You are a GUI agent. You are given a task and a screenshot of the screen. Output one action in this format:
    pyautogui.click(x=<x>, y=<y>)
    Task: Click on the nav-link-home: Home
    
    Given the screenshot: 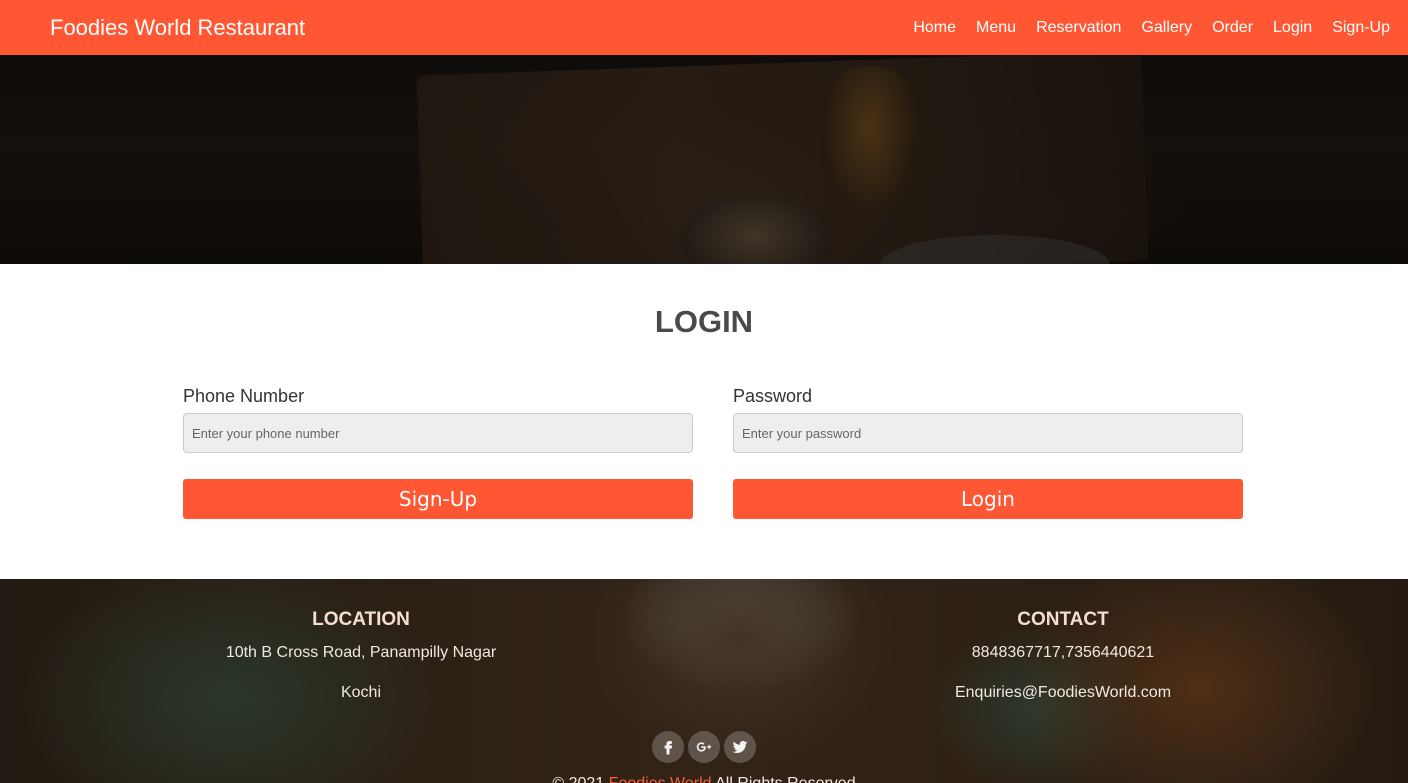 What is the action you would take?
    pyautogui.click(x=934, y=28)
    